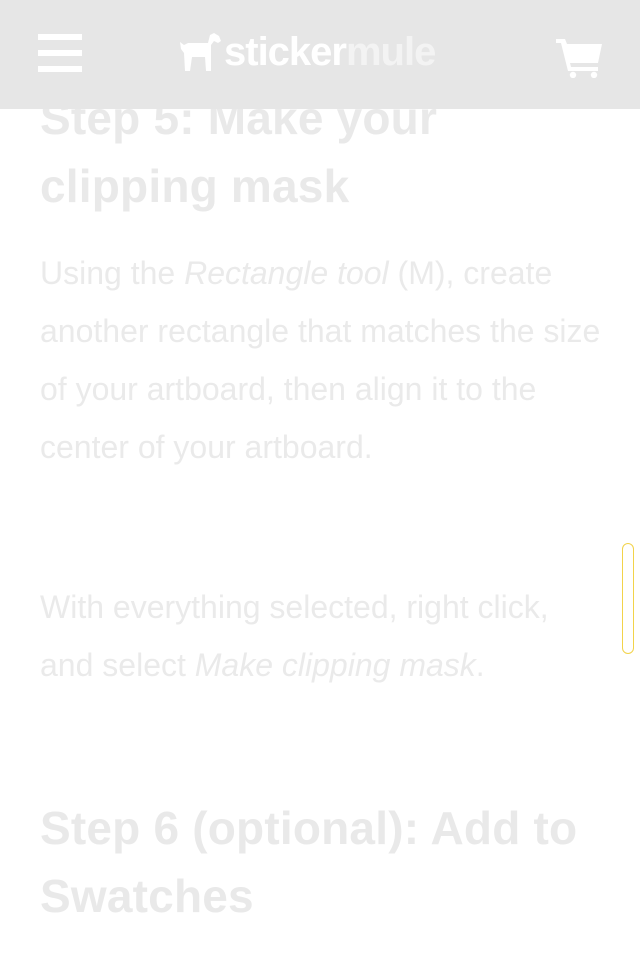 The image size is (640, 959). Describe the element at coordinates (286, 273) in the screenshot. I see `p1-italic-term: Rectangle tool` at that location.